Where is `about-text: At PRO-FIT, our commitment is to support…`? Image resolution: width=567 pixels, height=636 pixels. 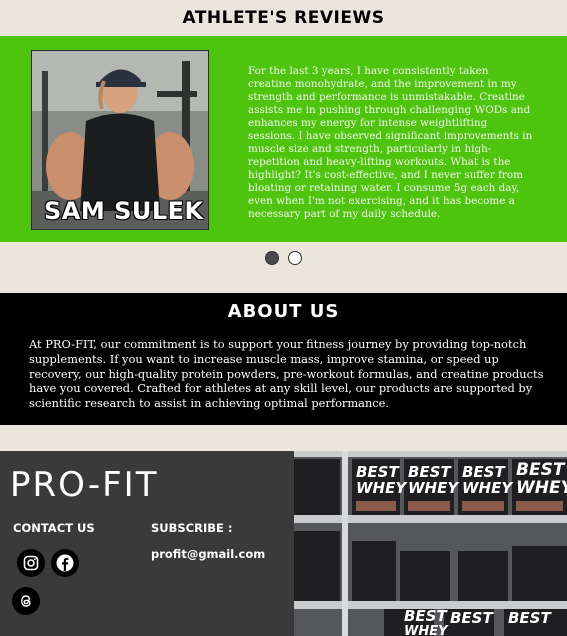 about-text: At PRO-FIT, our commitment is to support… is located at coordinates (286, 374).